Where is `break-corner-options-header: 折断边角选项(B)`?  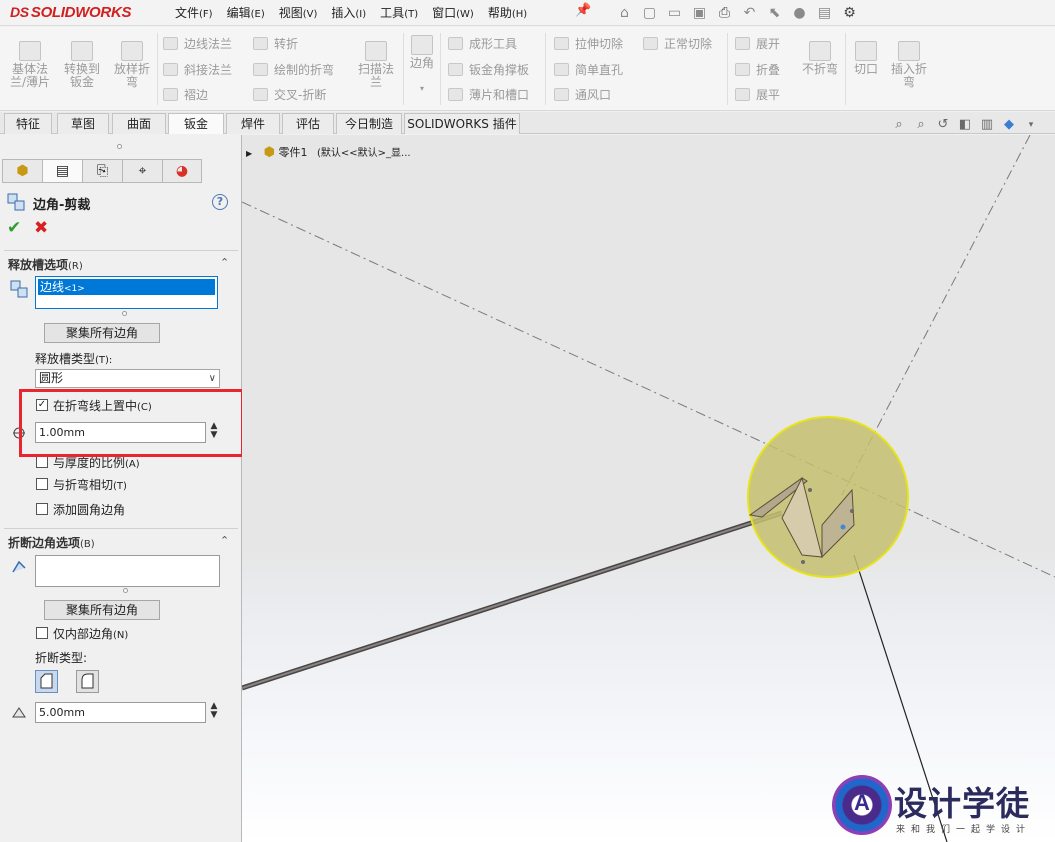 break-corner-options-header: 折断边角选项(B) is located at coordinates (51, 542).